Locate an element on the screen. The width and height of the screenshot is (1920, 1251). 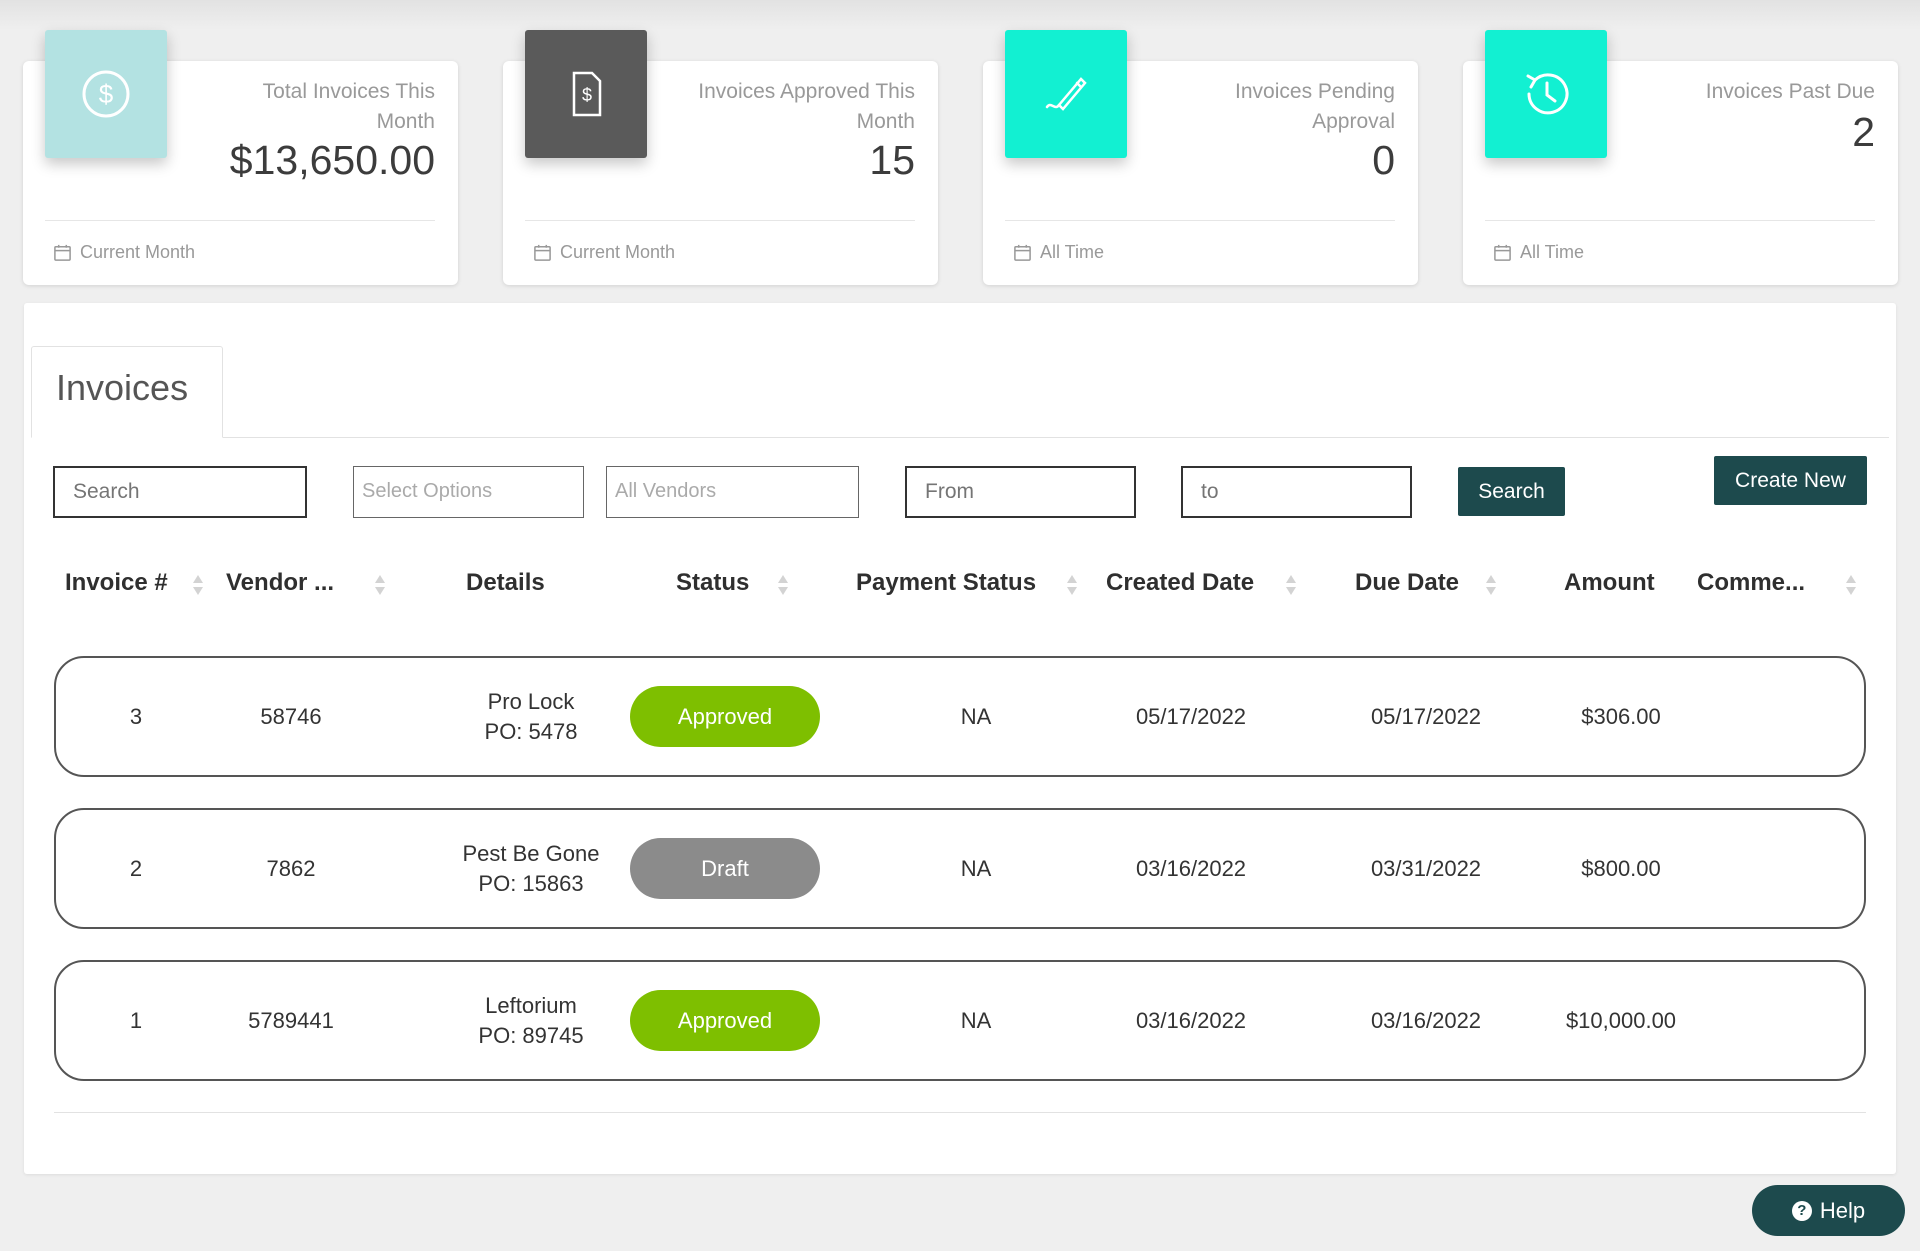
details-name: Pest Be Gone is located at coordinates (531, 853).